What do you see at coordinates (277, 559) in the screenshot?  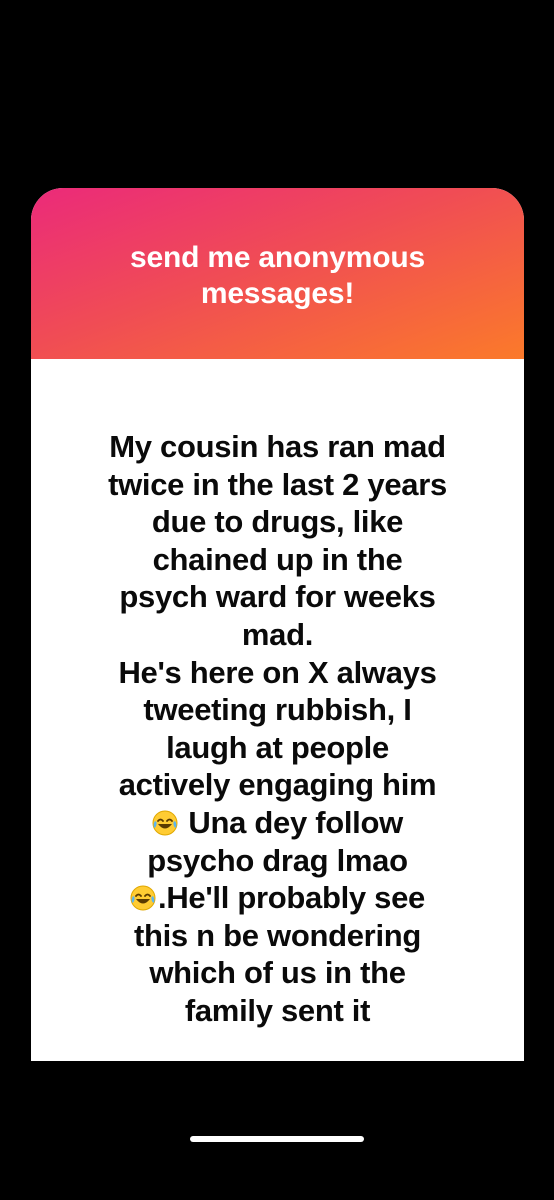 I see `message-line: chained up in the` at bounding box center [277, 559].